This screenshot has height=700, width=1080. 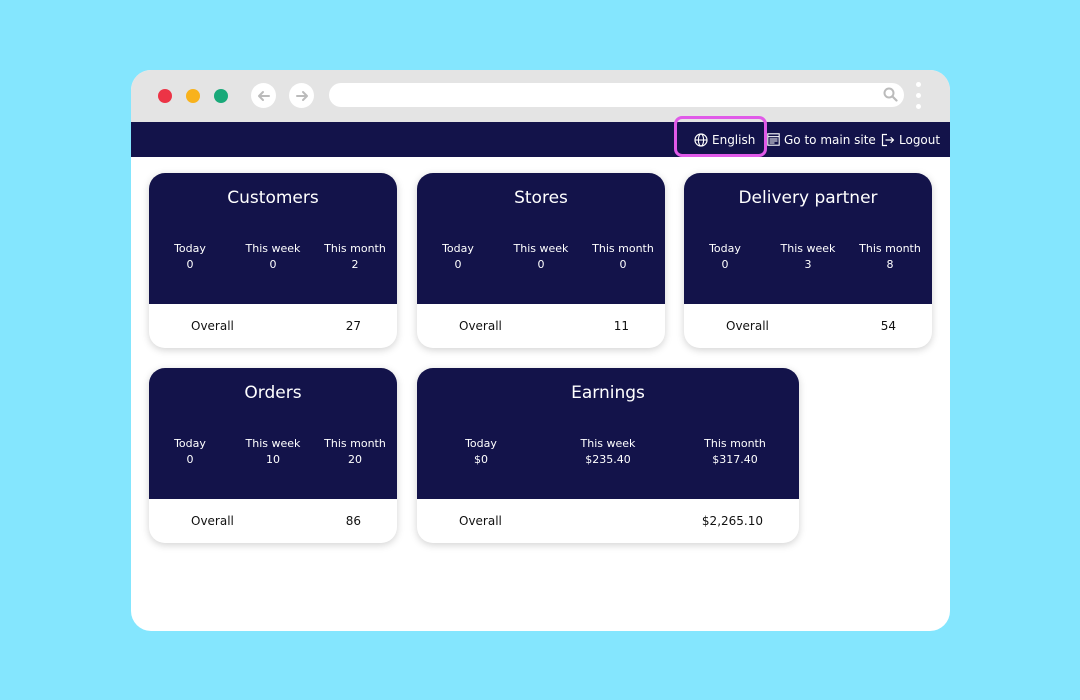 I want to click on stat-today: Today $0, so click(x=481, y=452).